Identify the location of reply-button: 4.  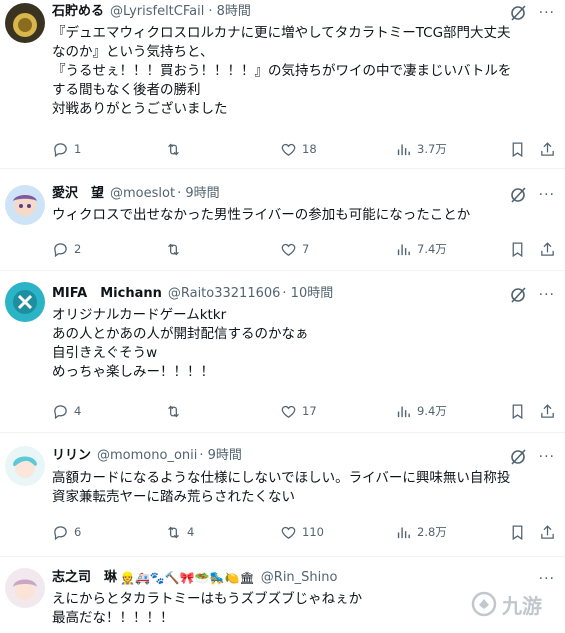
(66, 411).